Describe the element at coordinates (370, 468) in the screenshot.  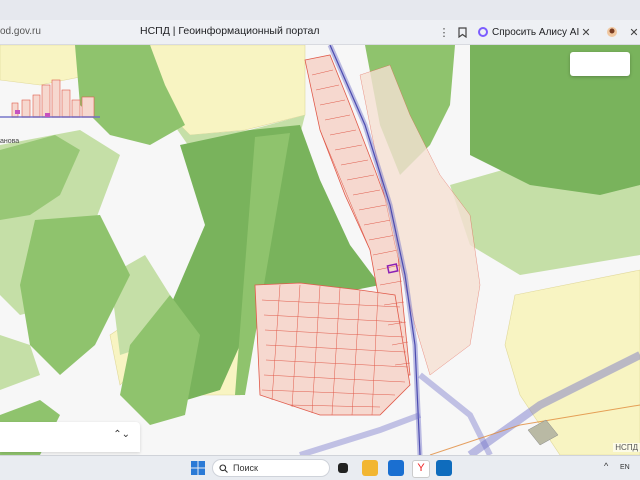
I see `file-explorer-icon` at that location.